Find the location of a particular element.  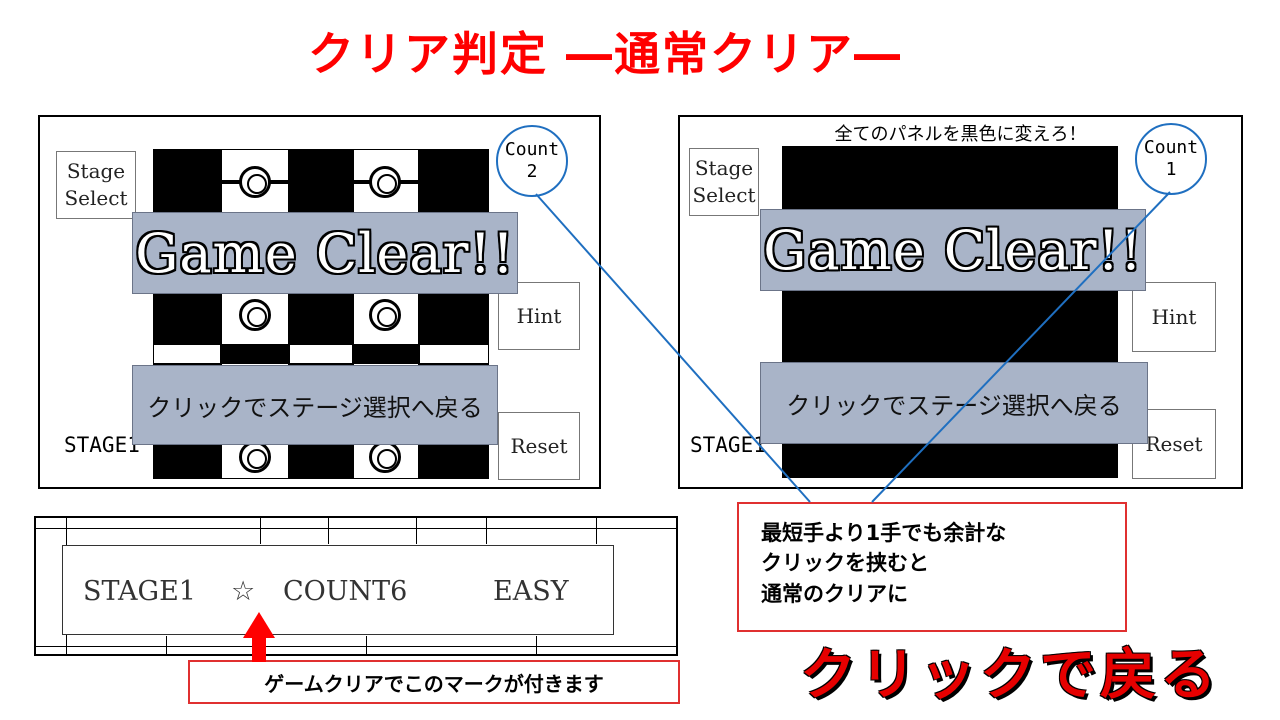

stage-select-list-snippet: STAGE1 ☆ COUNT6 EASY is located at coordinates (356, 586).